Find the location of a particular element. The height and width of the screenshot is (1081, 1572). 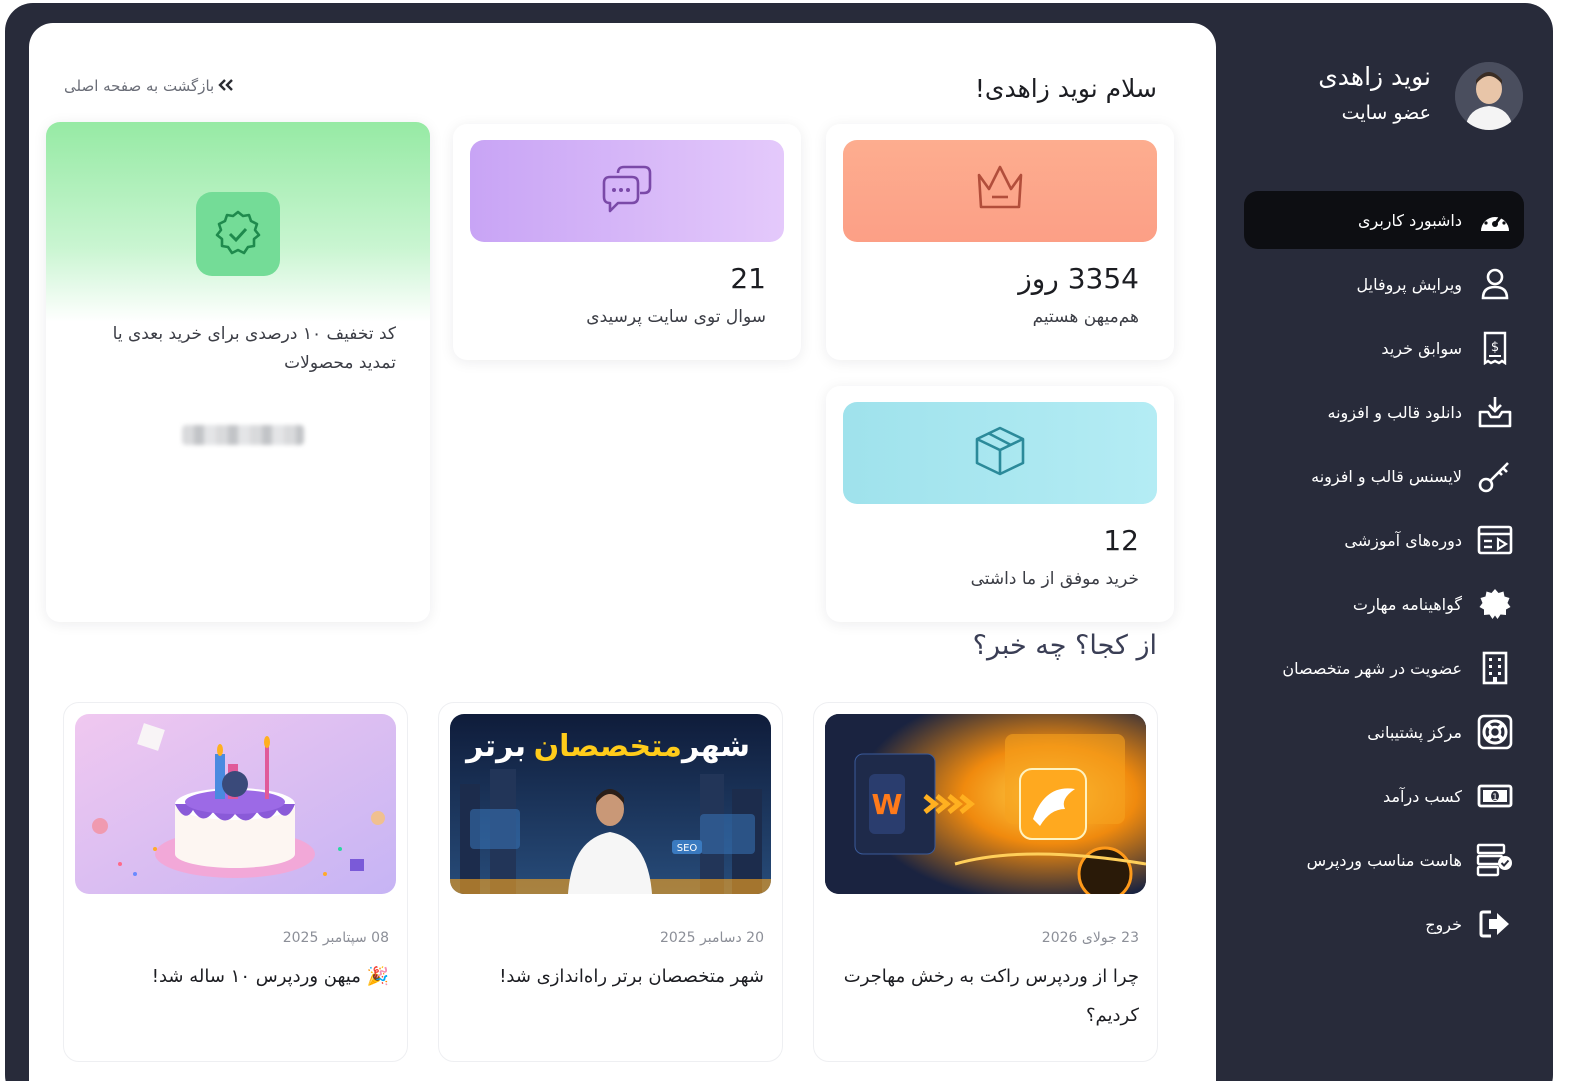

receipt-icon: $ is located at coordinates (1495, 348).